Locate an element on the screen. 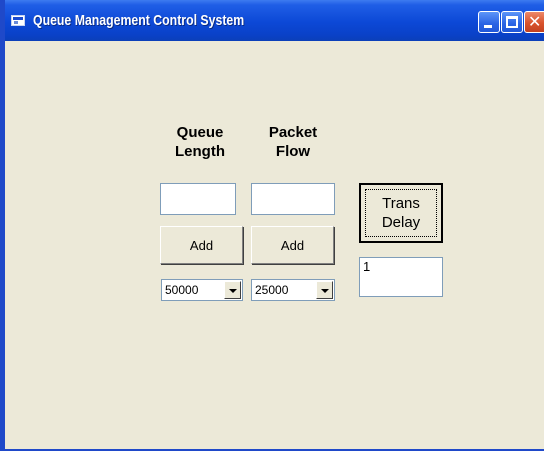 Image resolution: width=544 pixels, height=451 pixels. packet-flow-dropdown-button is located at coordinates (324, 290).